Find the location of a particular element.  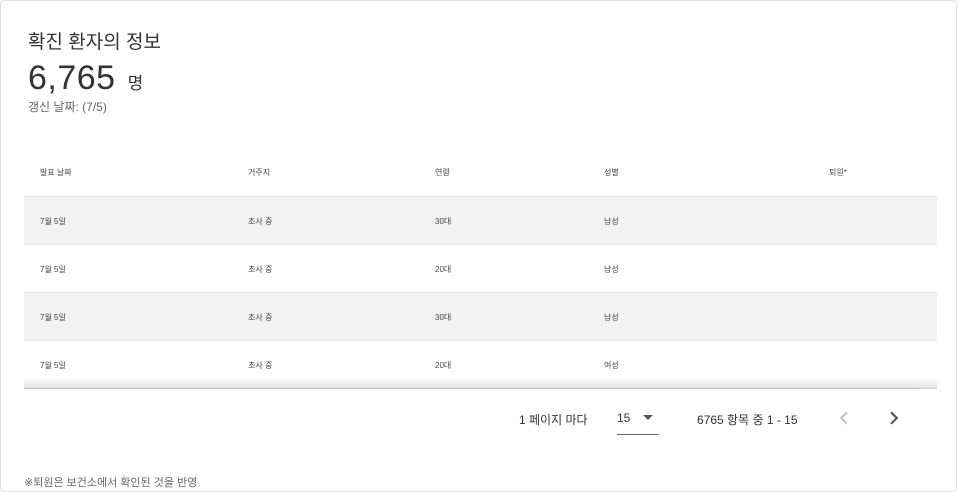

cell-gender: 여성 is located at coordinates (611, 365).